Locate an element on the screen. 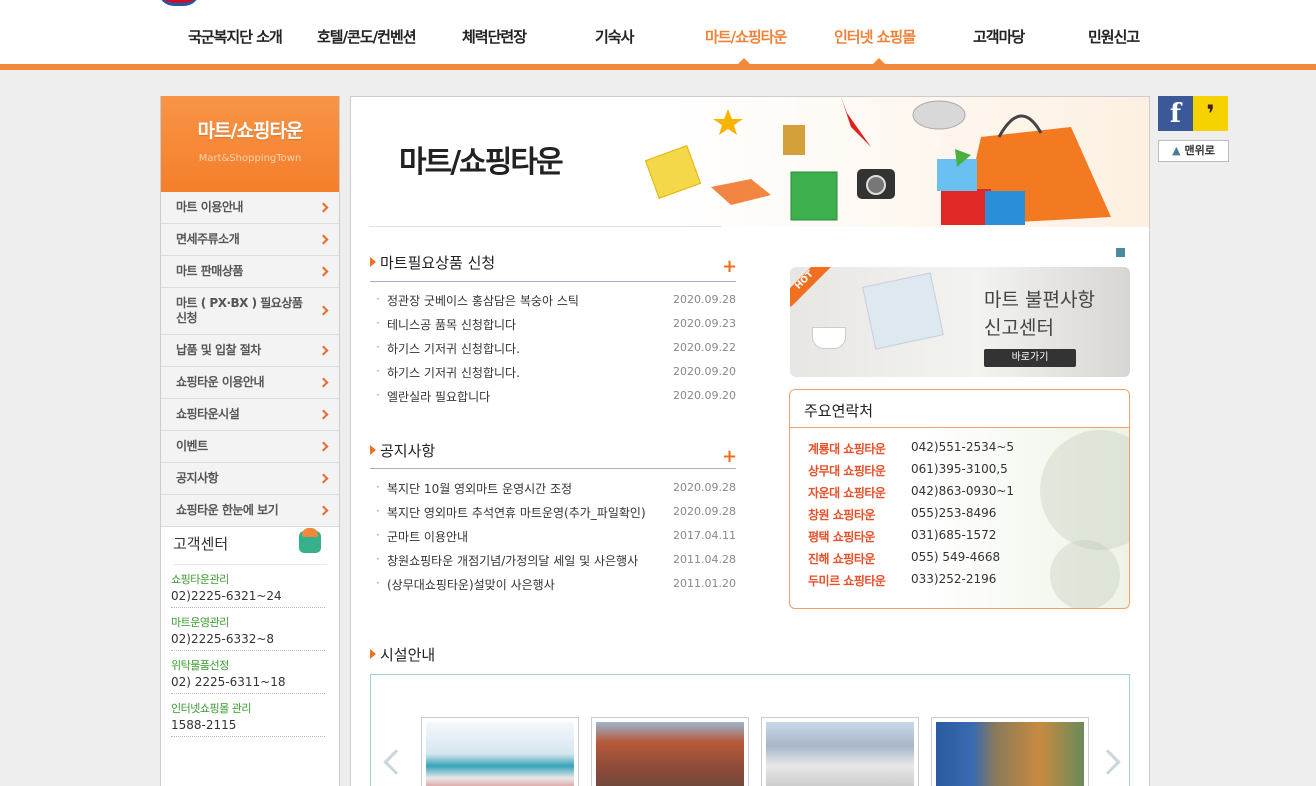 This screenshot has width=1316, height=786. scroll-top-button: ▲ 맨위로 is located at coordinates (1193, 151).